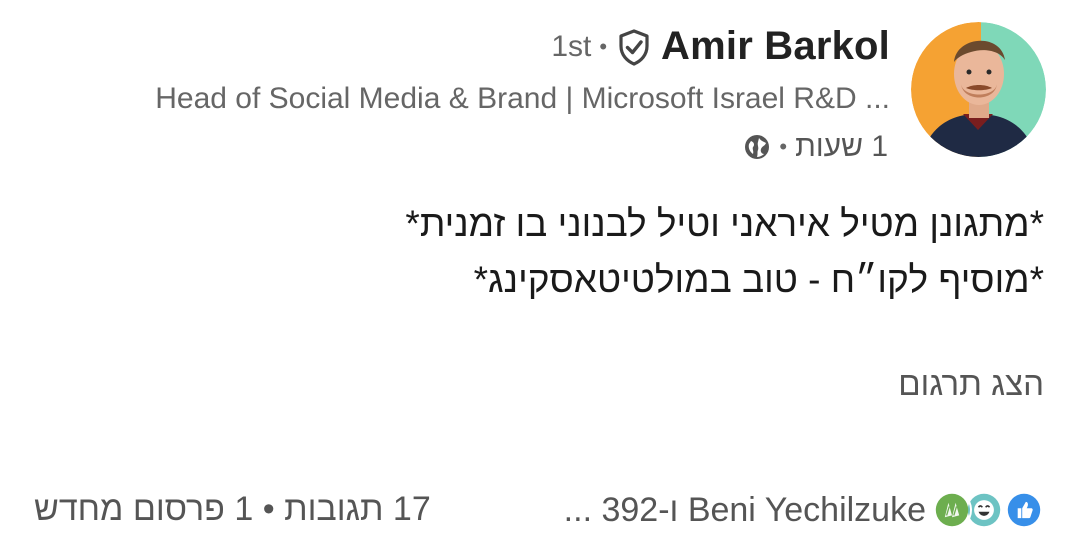  Describe the element at coordinates (634, 47) in the screenshot. I see `verified-shield-icon` at that location.